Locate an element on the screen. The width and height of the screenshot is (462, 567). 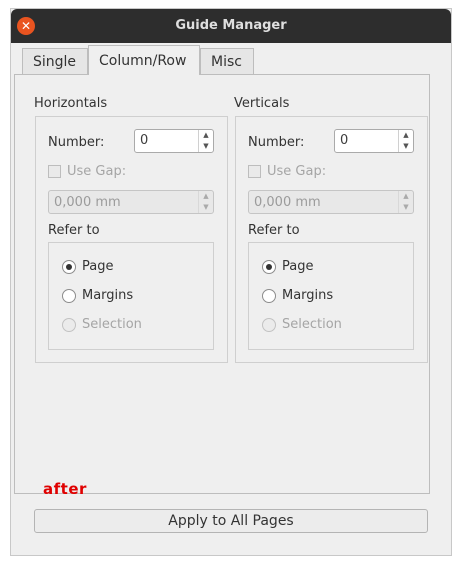
horizontals-number-spinbox: 0 ▲ ▼ is located at coordinates (174, 141).